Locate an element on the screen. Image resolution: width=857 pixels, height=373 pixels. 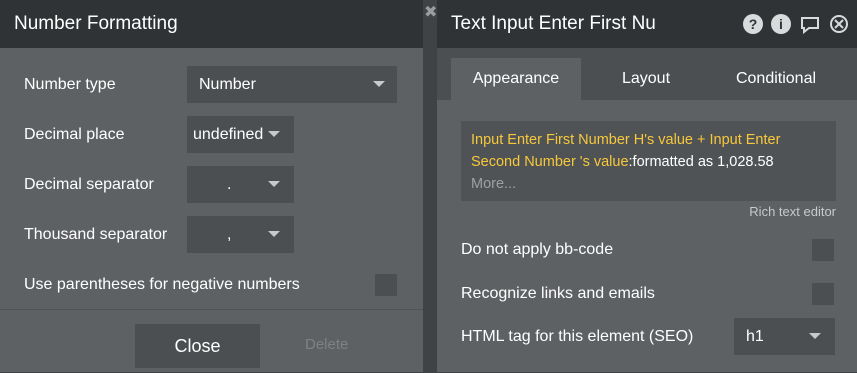
bbcode-label: Do not apply bb-code is located at coordinates (537, 249).